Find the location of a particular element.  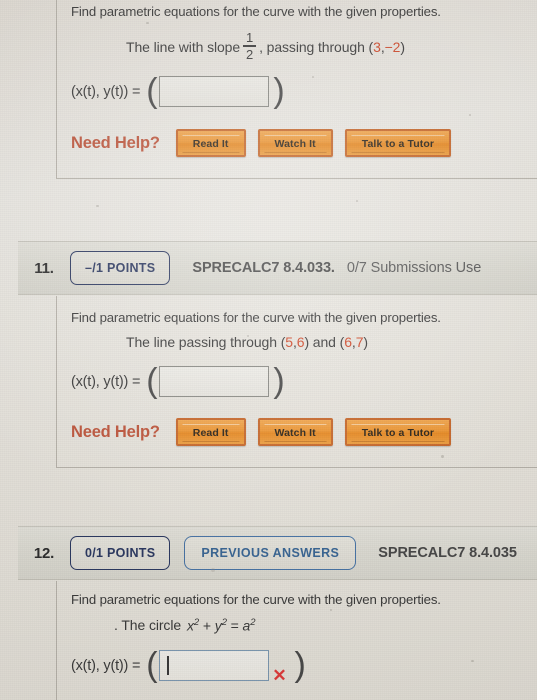

equation-equals: = is located at coordinates (234, 625).